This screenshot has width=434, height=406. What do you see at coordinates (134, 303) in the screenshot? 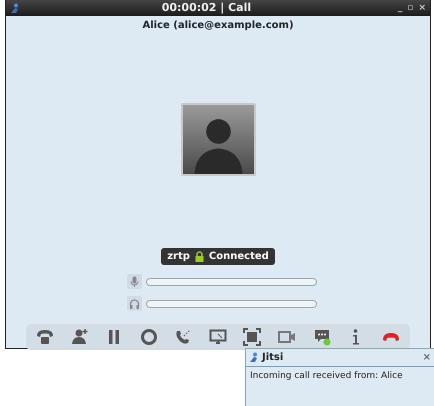
I see `headphones-icon` at bounding box center [134, 303].